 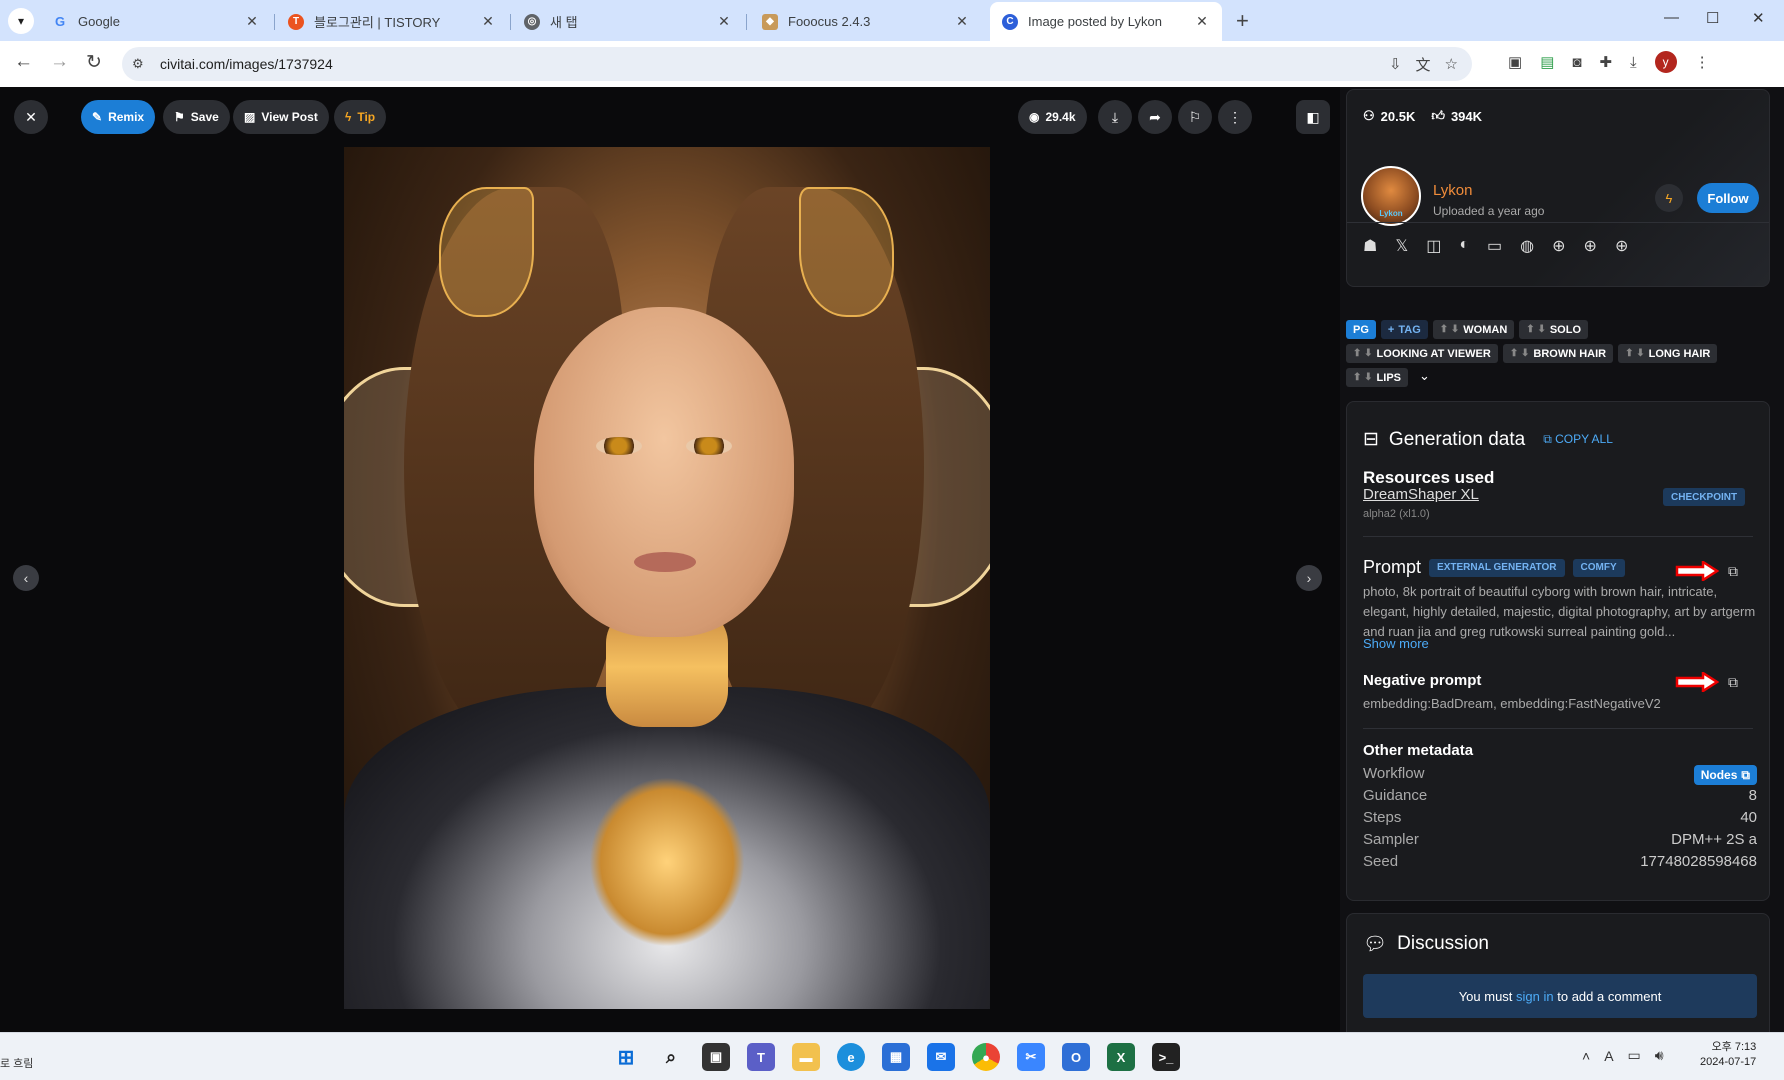 What do you see at coordinates (1473, 329) in the screenshot?
I see `tag-chip: ⬆ ⬇ WOMAN` at bounding box center [1473, 329].